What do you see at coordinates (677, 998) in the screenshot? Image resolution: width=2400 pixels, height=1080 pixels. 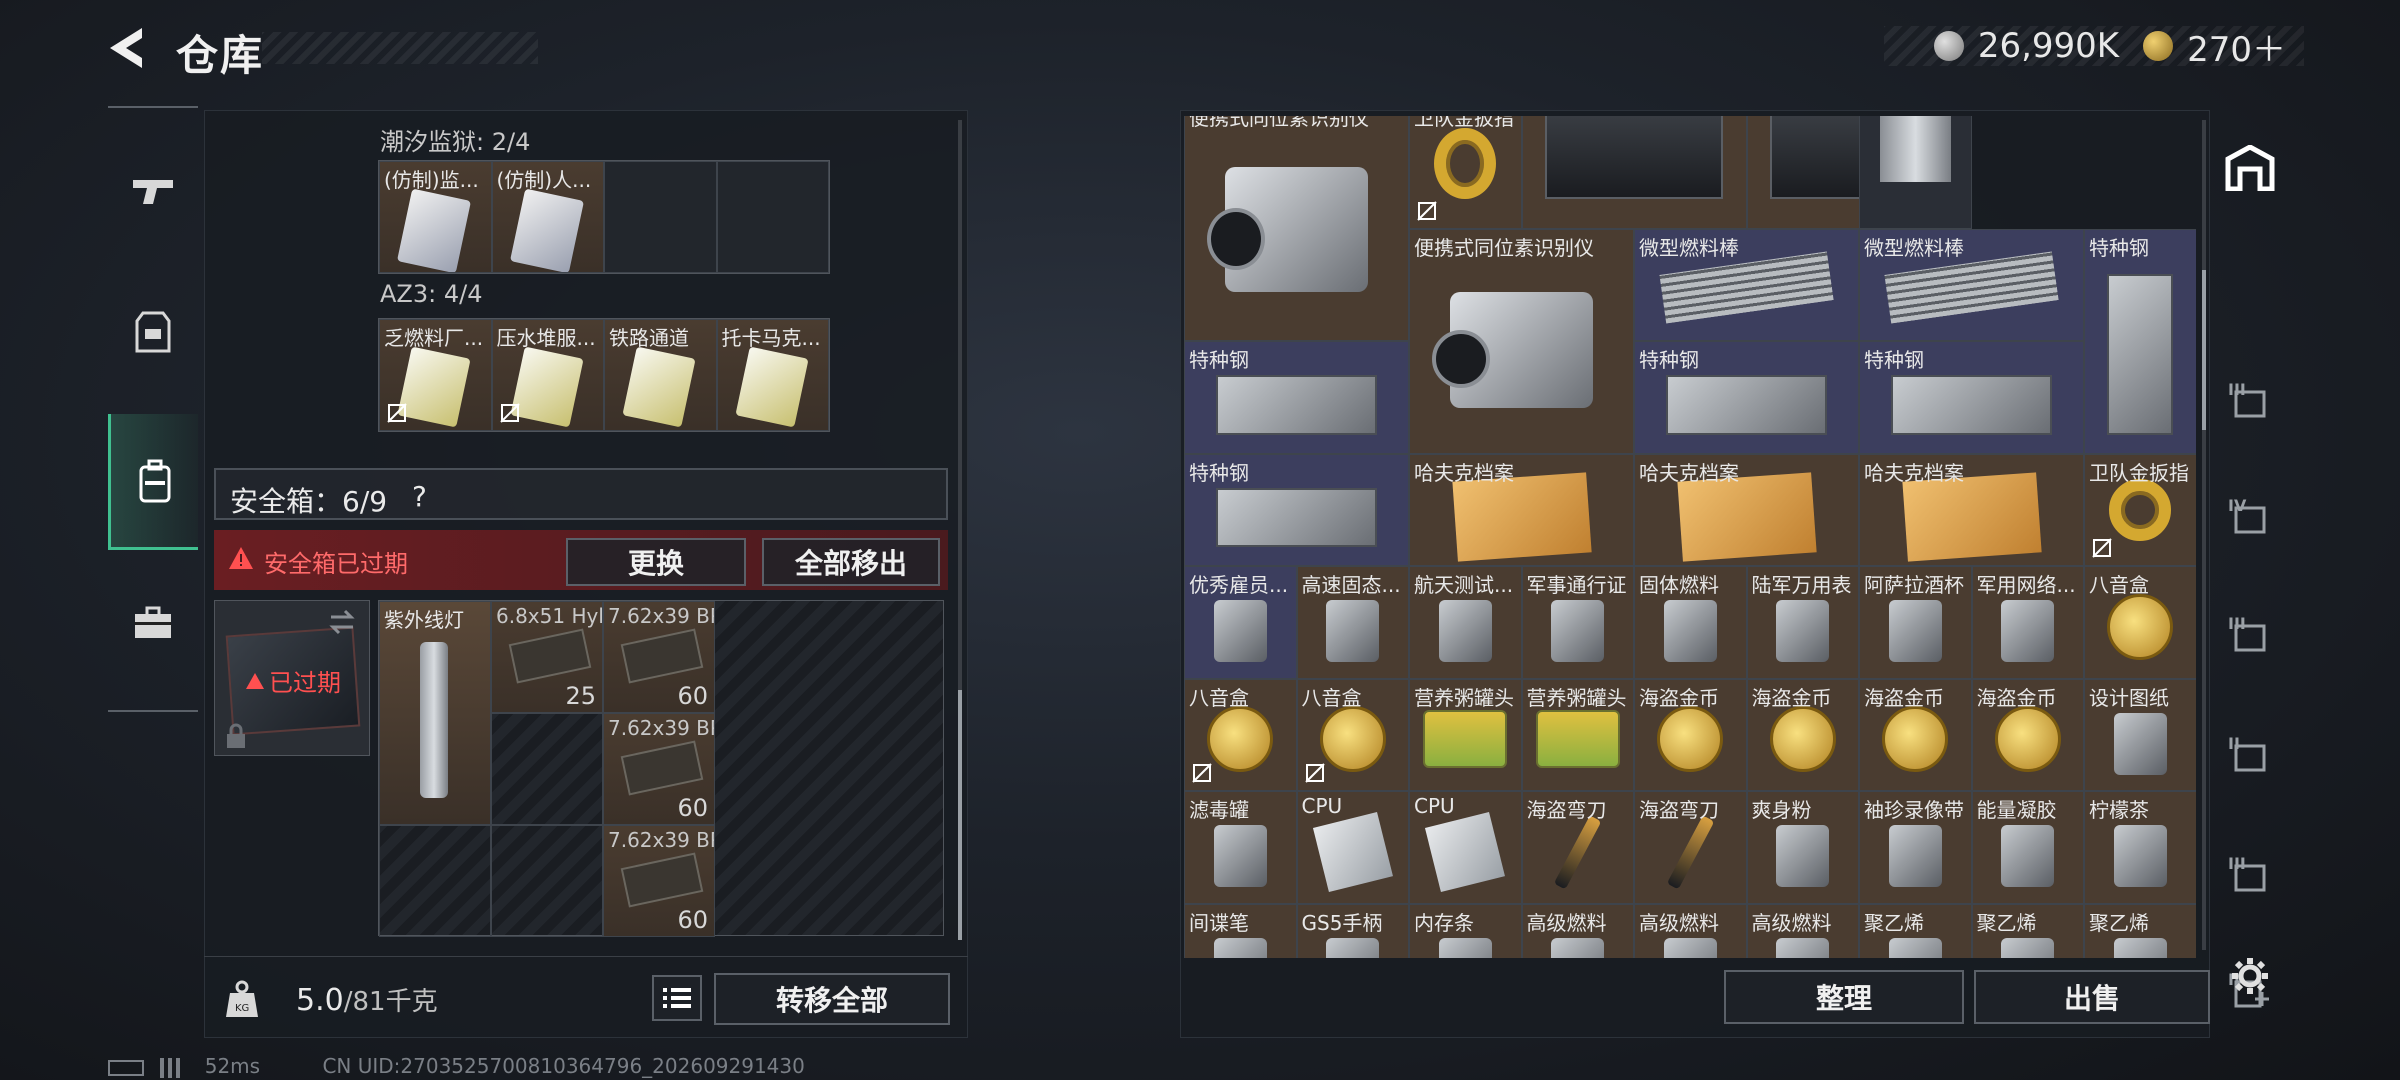 I see `list-view-button` at bounding box center [677, 998].